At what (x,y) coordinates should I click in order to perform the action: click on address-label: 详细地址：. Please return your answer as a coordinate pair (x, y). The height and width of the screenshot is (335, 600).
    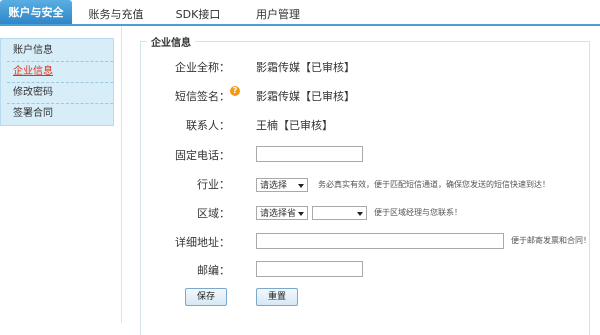
    Looking at the image, I should click on (202, 242).